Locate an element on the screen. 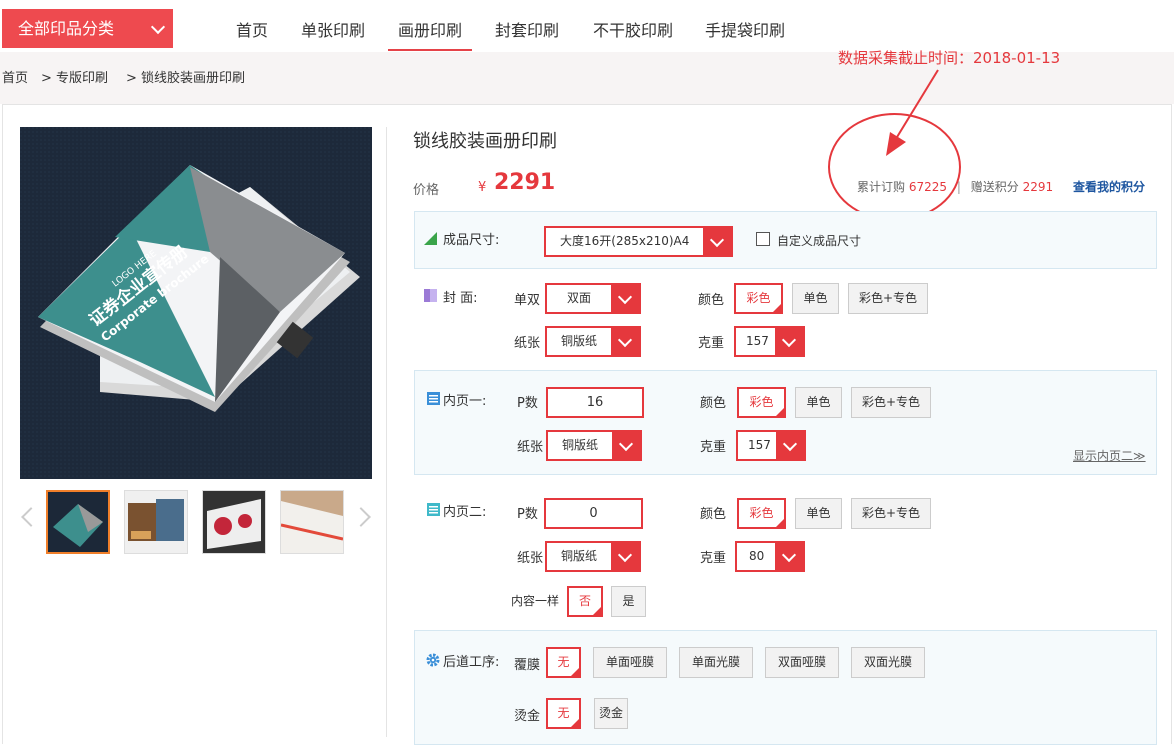 The image size is (1174, 745). product-image: LOGO HERE 证券企业宣传册 Corporate brochure is located at coordinates (196, 303).